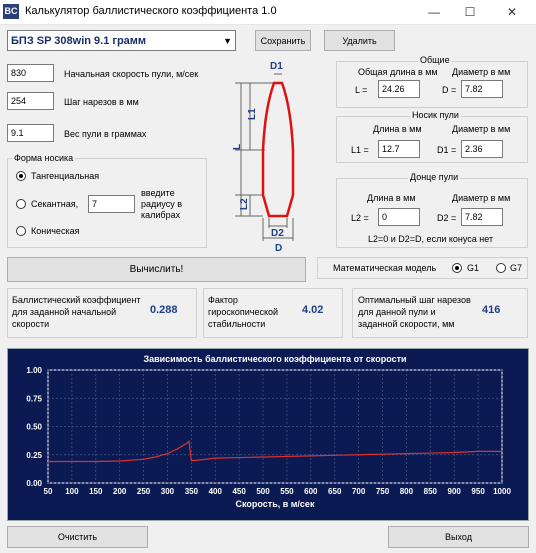 The height and width of the screenshot is (553, 536). What do you see at coordinates (482, 89) in the screenshot?
I see `general-diam-input: 7.82` at bounding box center [482, 89].